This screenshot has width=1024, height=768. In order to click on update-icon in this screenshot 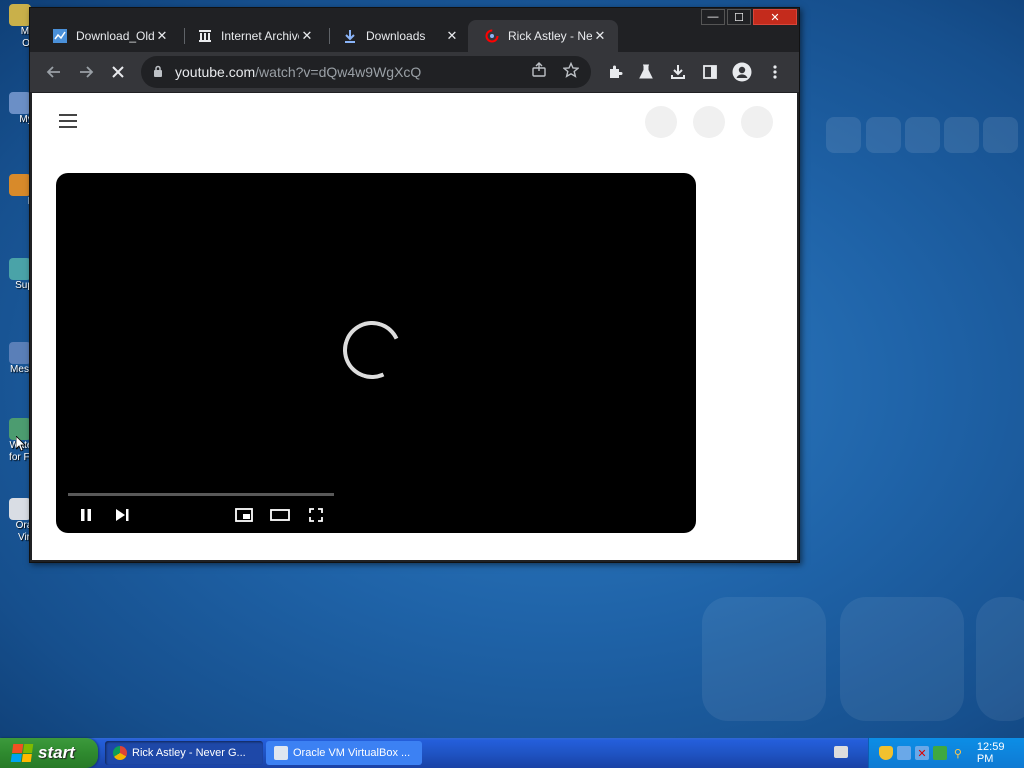, I will do `click(939, 753)`.